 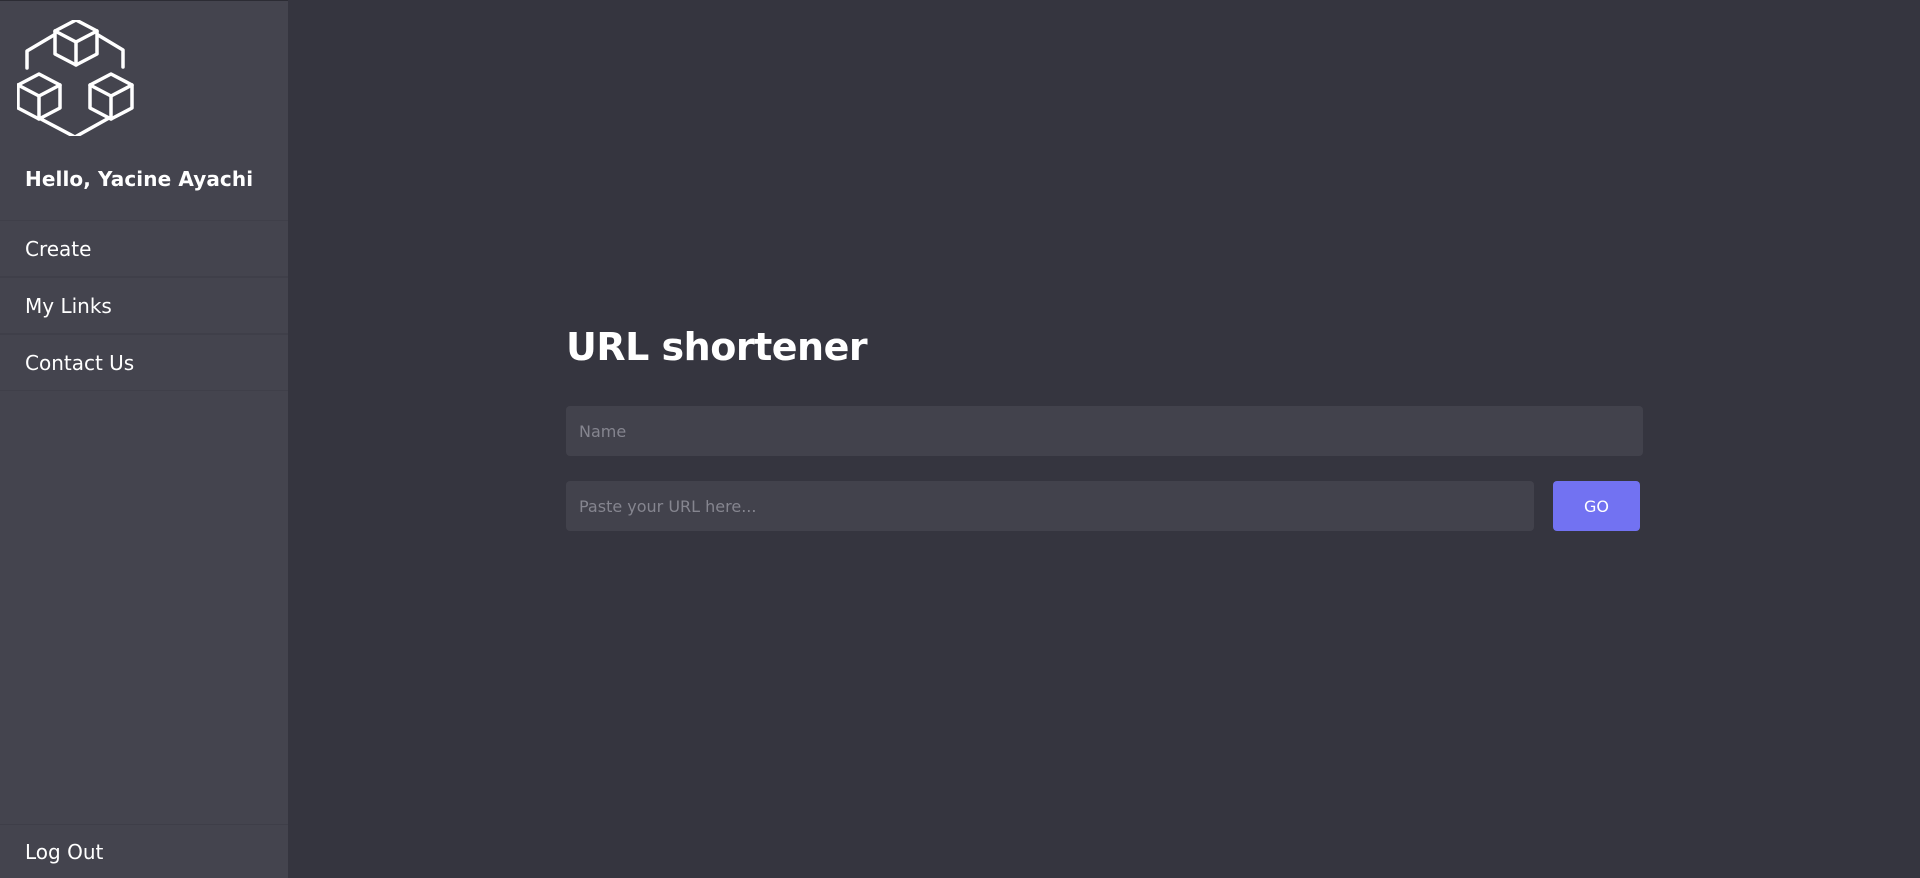 I want to click on sidebar-item-my-links: My Links, so click(x=144, y=305).